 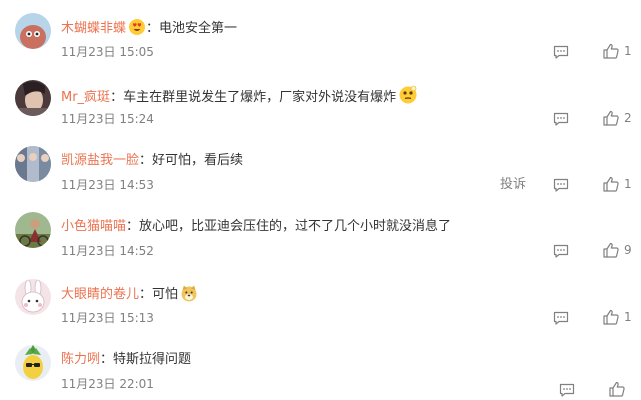 I want to click on comment-line: 木蝴蝶非蝶 ：电池安全第一, so click(x=149, y=30).